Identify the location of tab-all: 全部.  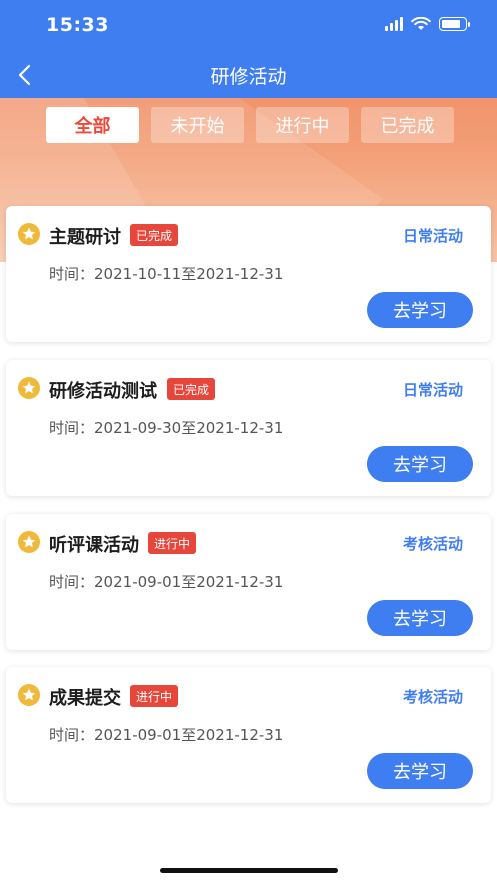
(92, 125).